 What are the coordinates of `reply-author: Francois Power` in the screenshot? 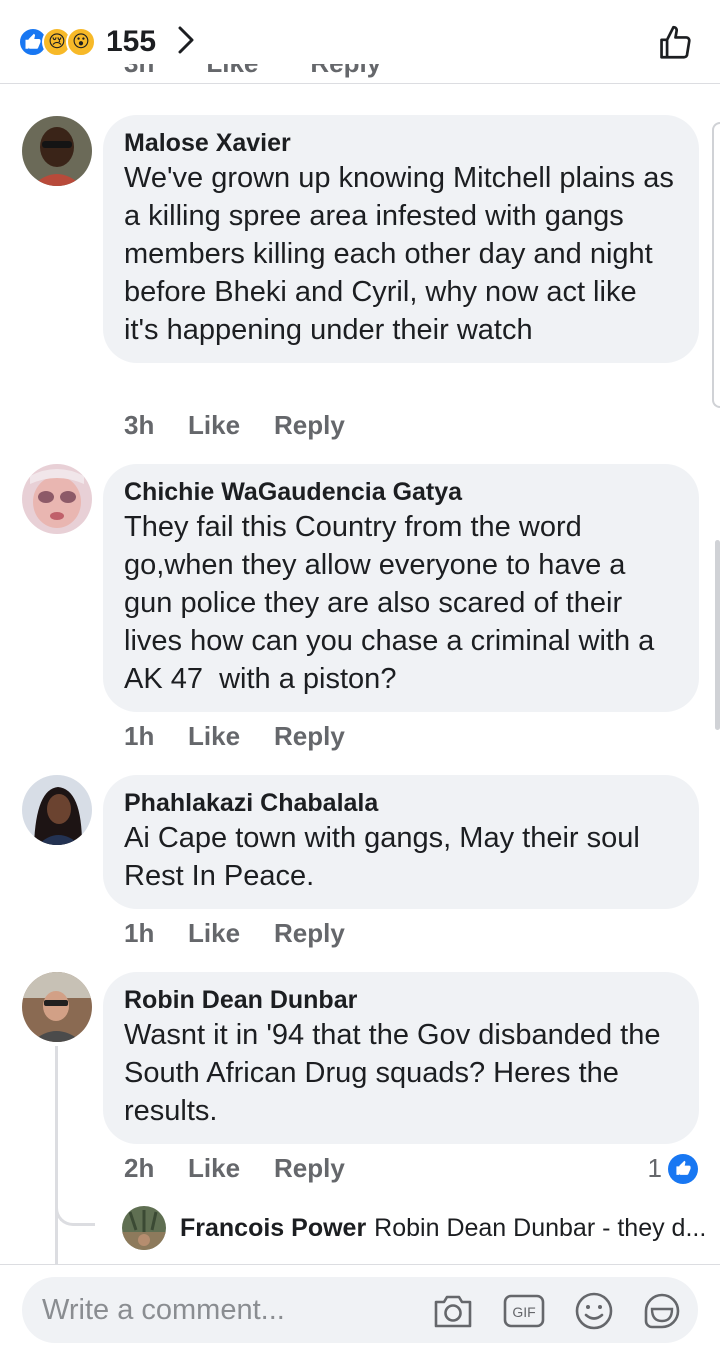 It's located at (273, 1228).